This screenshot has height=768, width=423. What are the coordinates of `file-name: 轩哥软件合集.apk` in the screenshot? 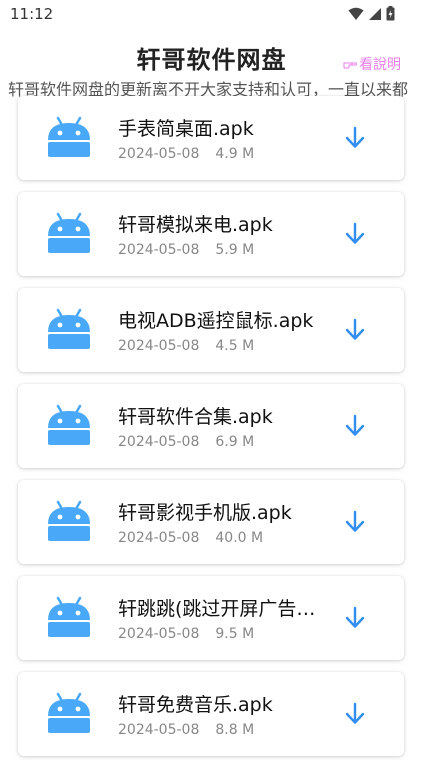 It's located at (195, 417).